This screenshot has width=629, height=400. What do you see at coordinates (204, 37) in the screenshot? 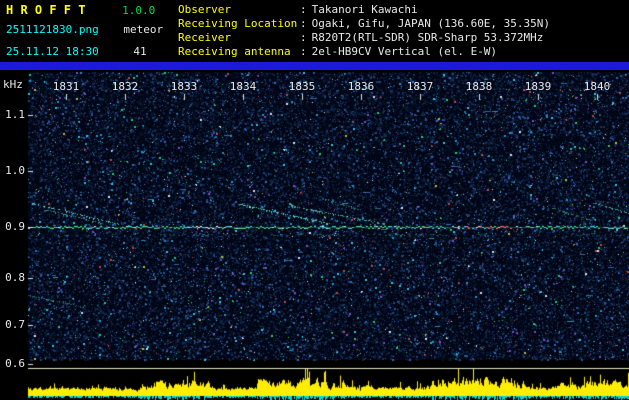
I see `info-label: Receiver` at bounding box center [204, 37].